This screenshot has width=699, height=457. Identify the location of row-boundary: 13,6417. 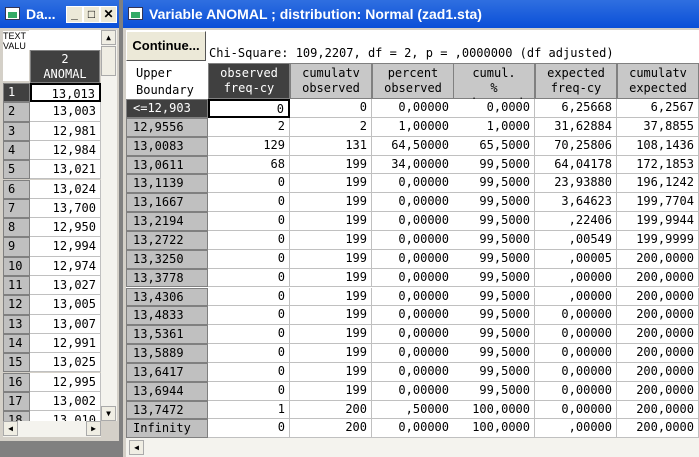
(167, 372).